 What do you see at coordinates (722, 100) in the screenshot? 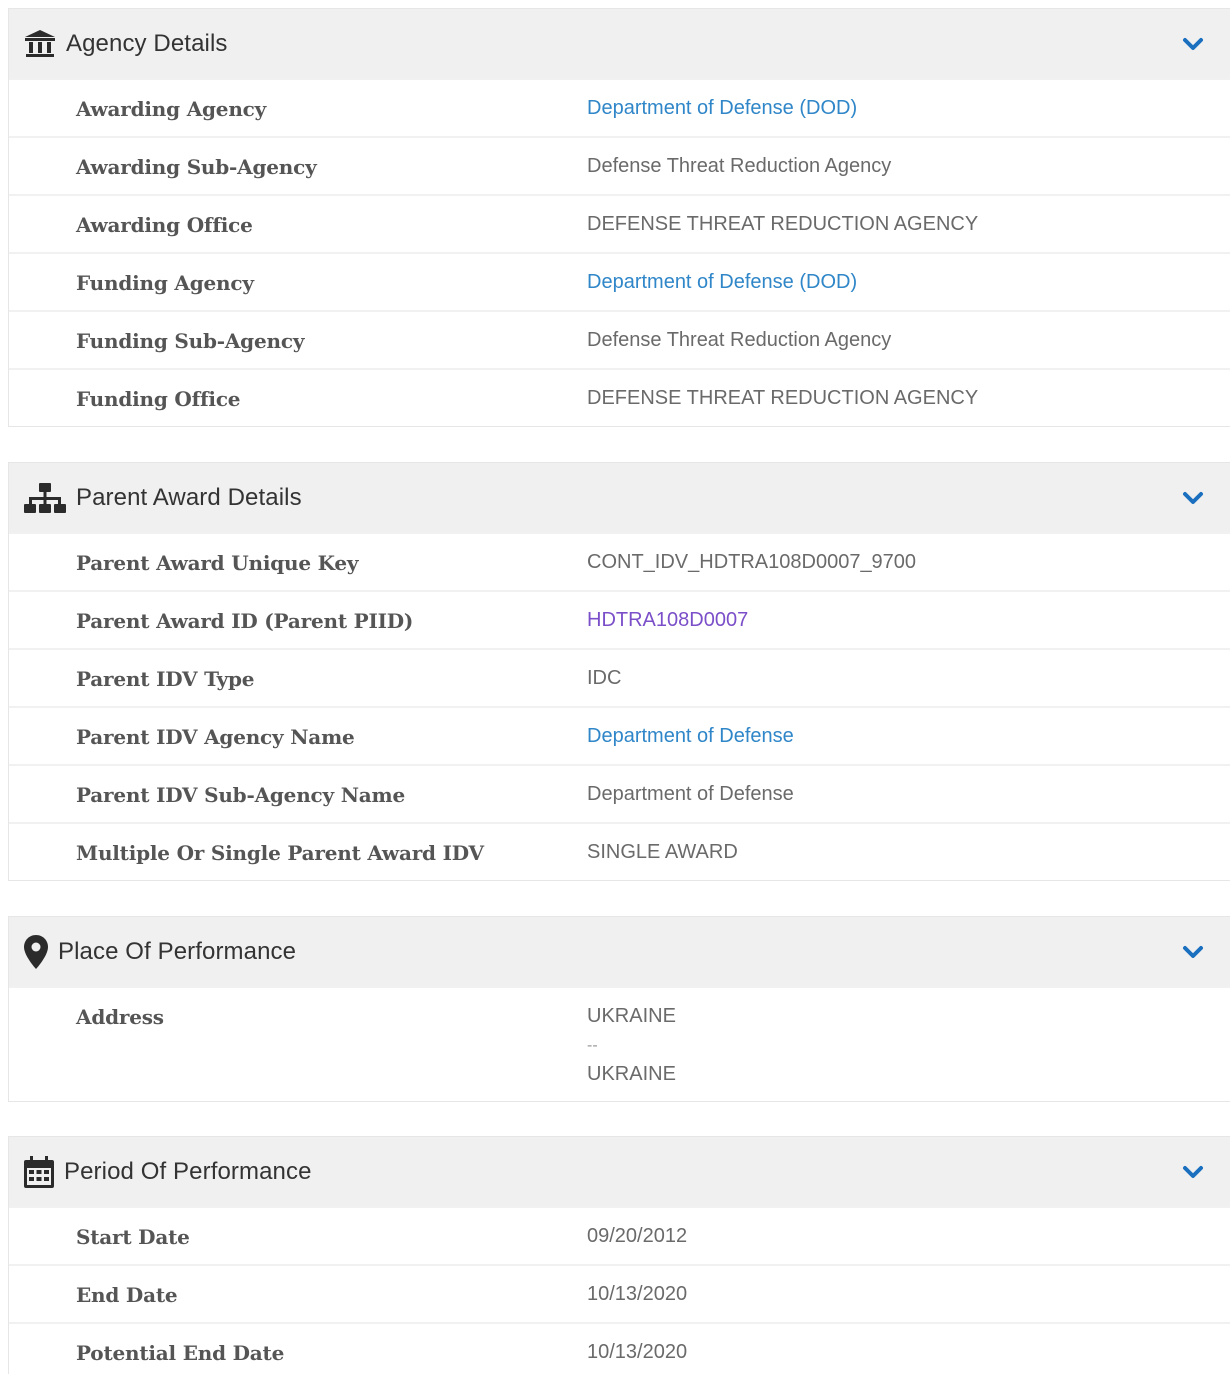
I see `awarding-agency-link: Department of Defense (DOD)` at bounding box center [722, 100].